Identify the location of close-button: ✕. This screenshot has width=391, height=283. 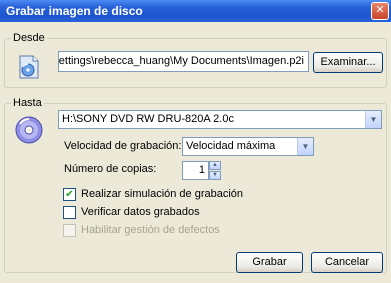
(380, 11).